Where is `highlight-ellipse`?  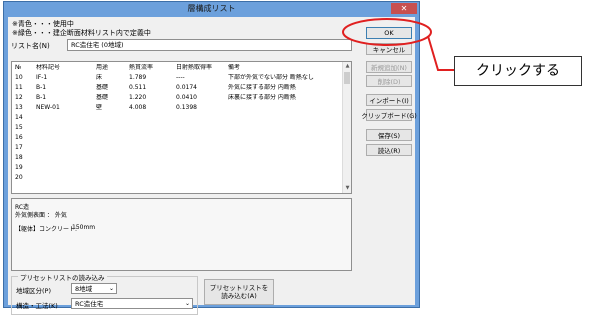 highlight-ellipse is located at coordinates (387, 32).